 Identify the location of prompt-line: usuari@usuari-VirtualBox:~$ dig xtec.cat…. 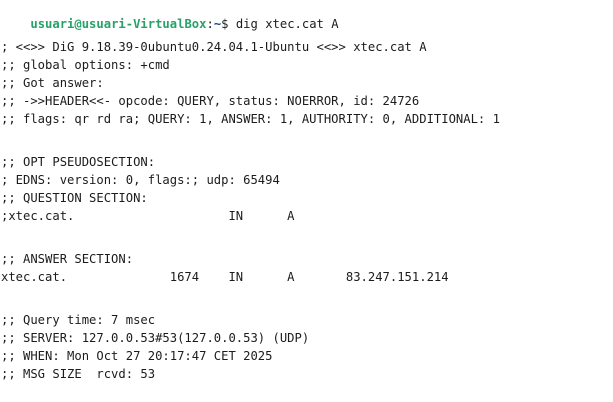
(169, 16).